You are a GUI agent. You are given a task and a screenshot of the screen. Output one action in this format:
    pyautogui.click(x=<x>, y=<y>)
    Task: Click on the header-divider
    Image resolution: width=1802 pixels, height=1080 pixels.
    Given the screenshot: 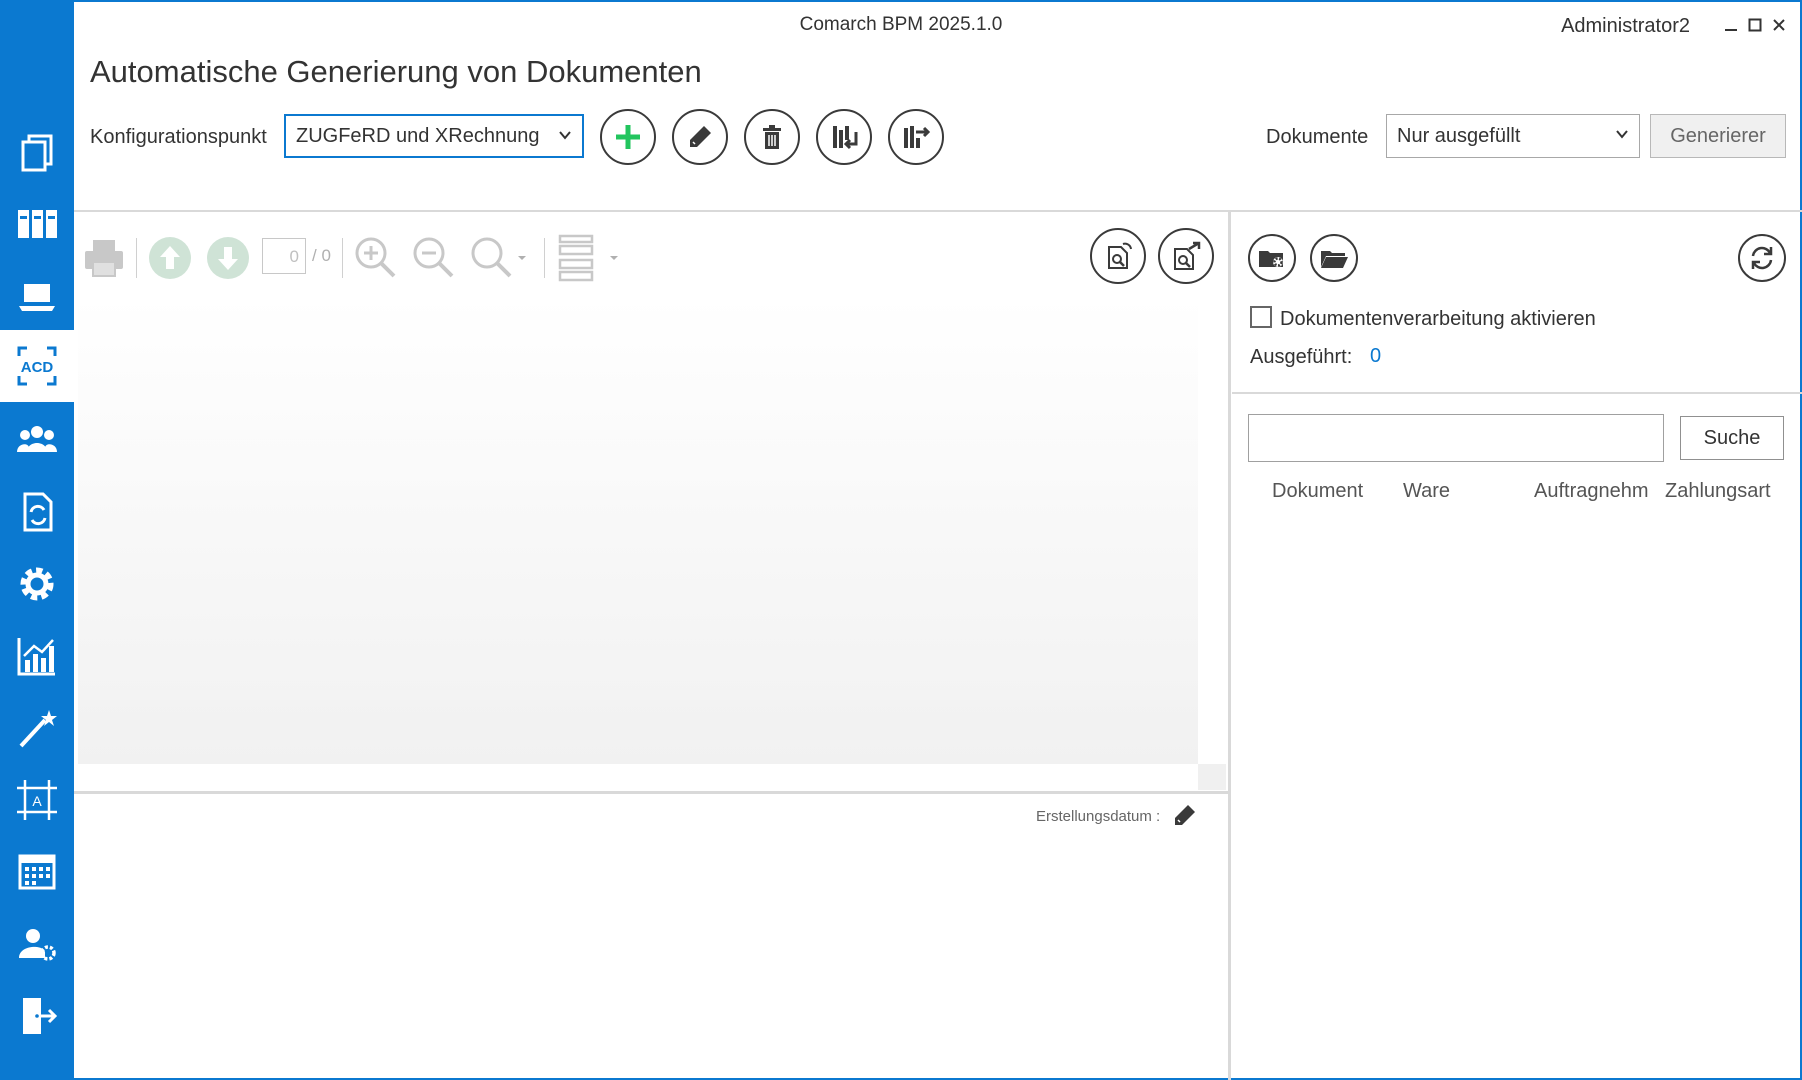 What is the action you would take?
    pyautogui.click(x=938, y=211)
    